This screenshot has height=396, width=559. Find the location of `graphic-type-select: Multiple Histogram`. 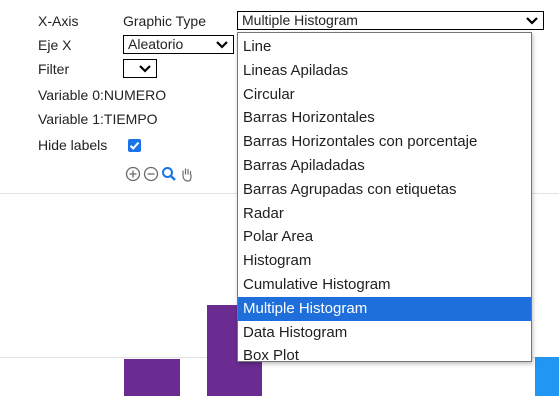

graphic-type-select: Multiple Histogram is located at coordinates (390, 20).